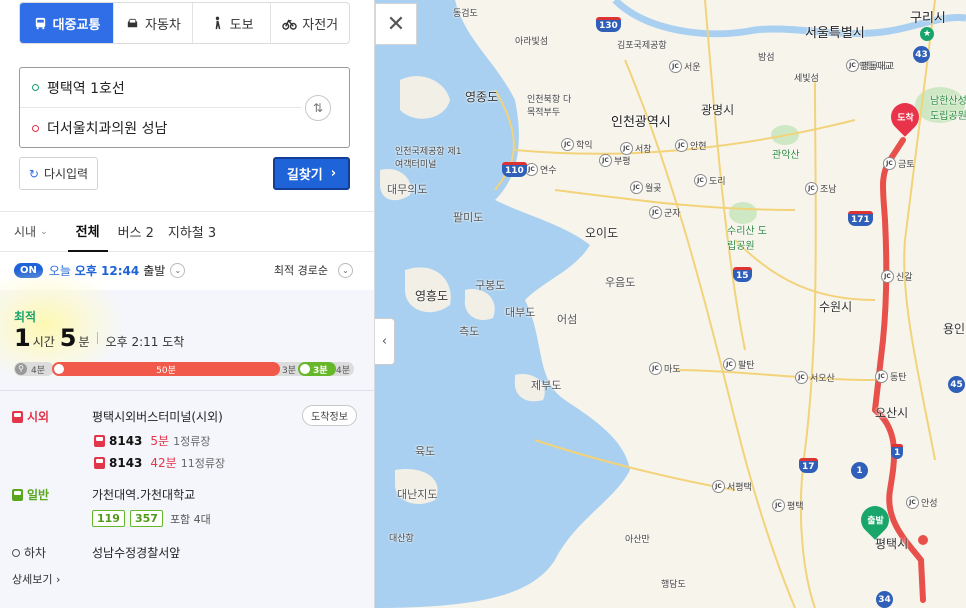 This screenshot has width=966, height=608. Describe the element at coordinates (17, 416) in the screenshot. I see `intercity-bus-icon` at that location.